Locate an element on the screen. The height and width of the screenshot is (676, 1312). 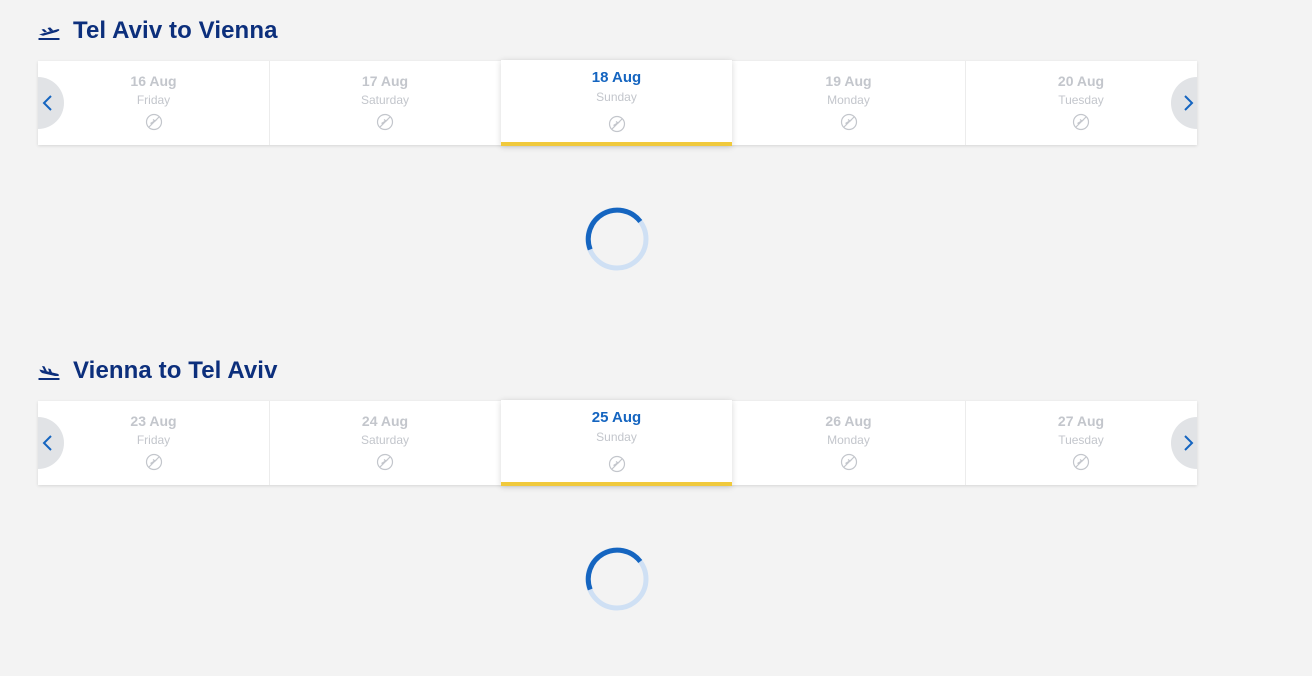
day-date: 17 Aug is located at coordinates (385, 81).